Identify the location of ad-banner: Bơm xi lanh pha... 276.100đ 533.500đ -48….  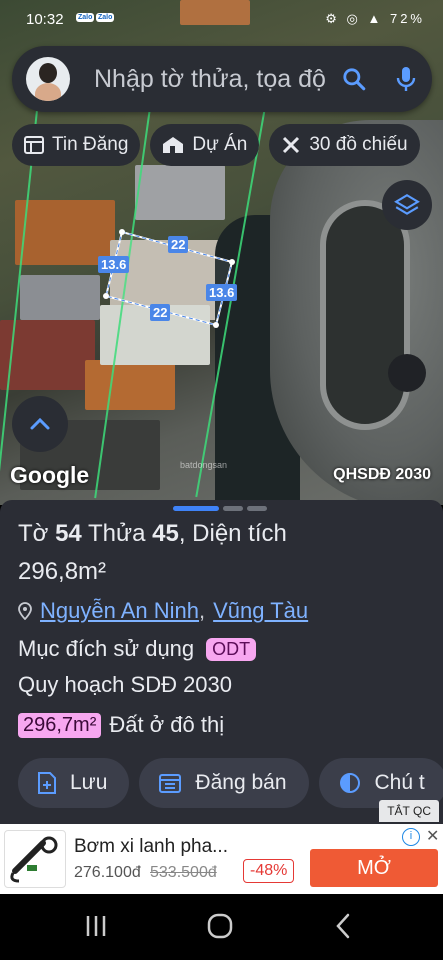
(221, 859).